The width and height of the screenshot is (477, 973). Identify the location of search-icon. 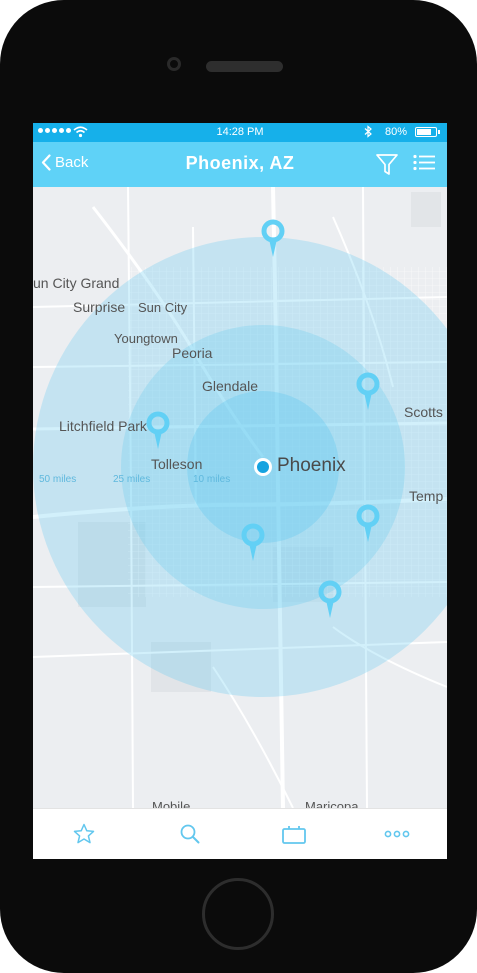
(190, 834).